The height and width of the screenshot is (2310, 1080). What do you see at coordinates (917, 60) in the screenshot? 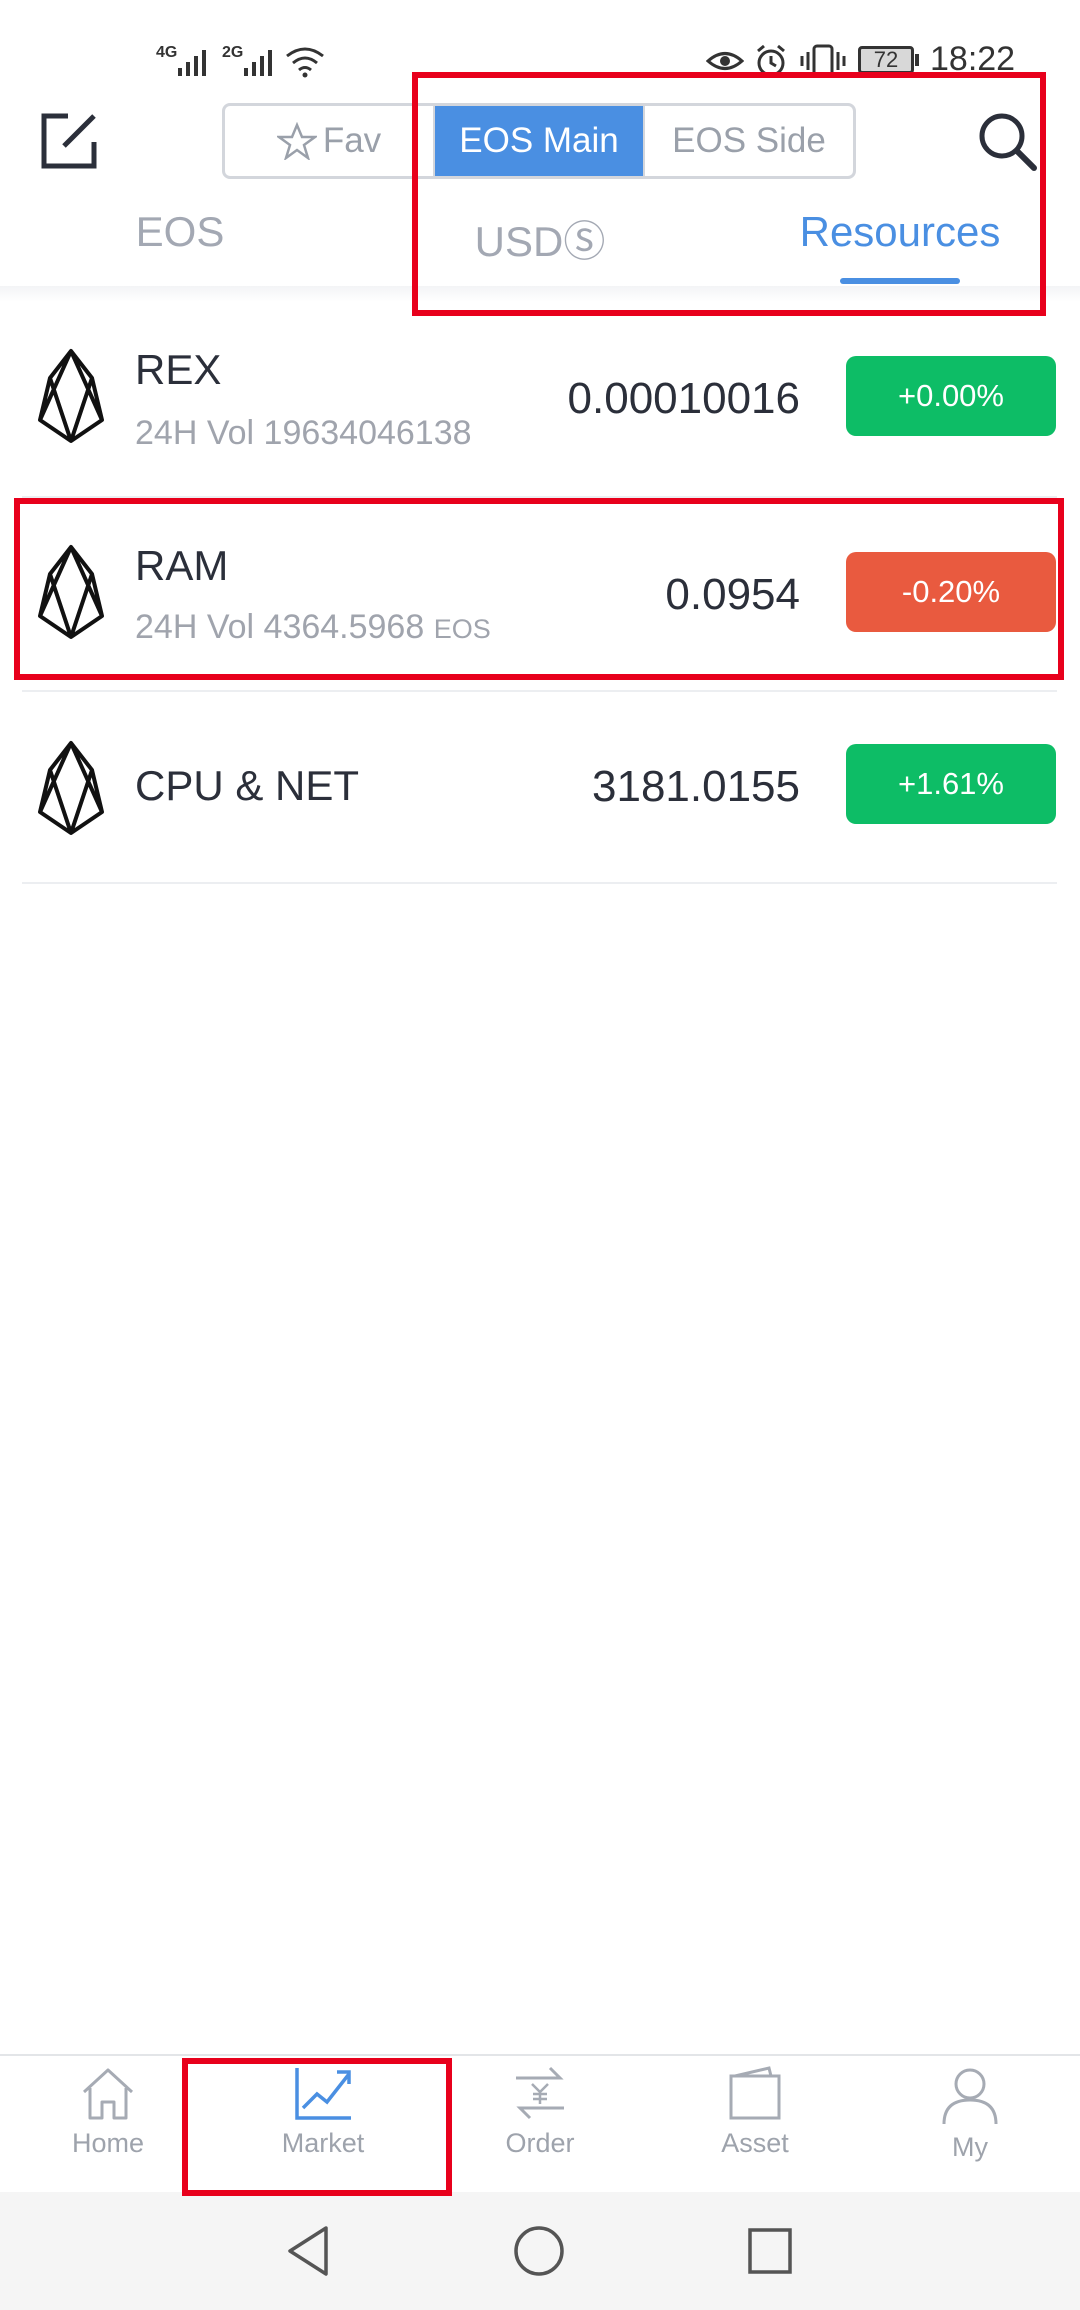
I see `battery-tip` at bounding box center [917, 60].